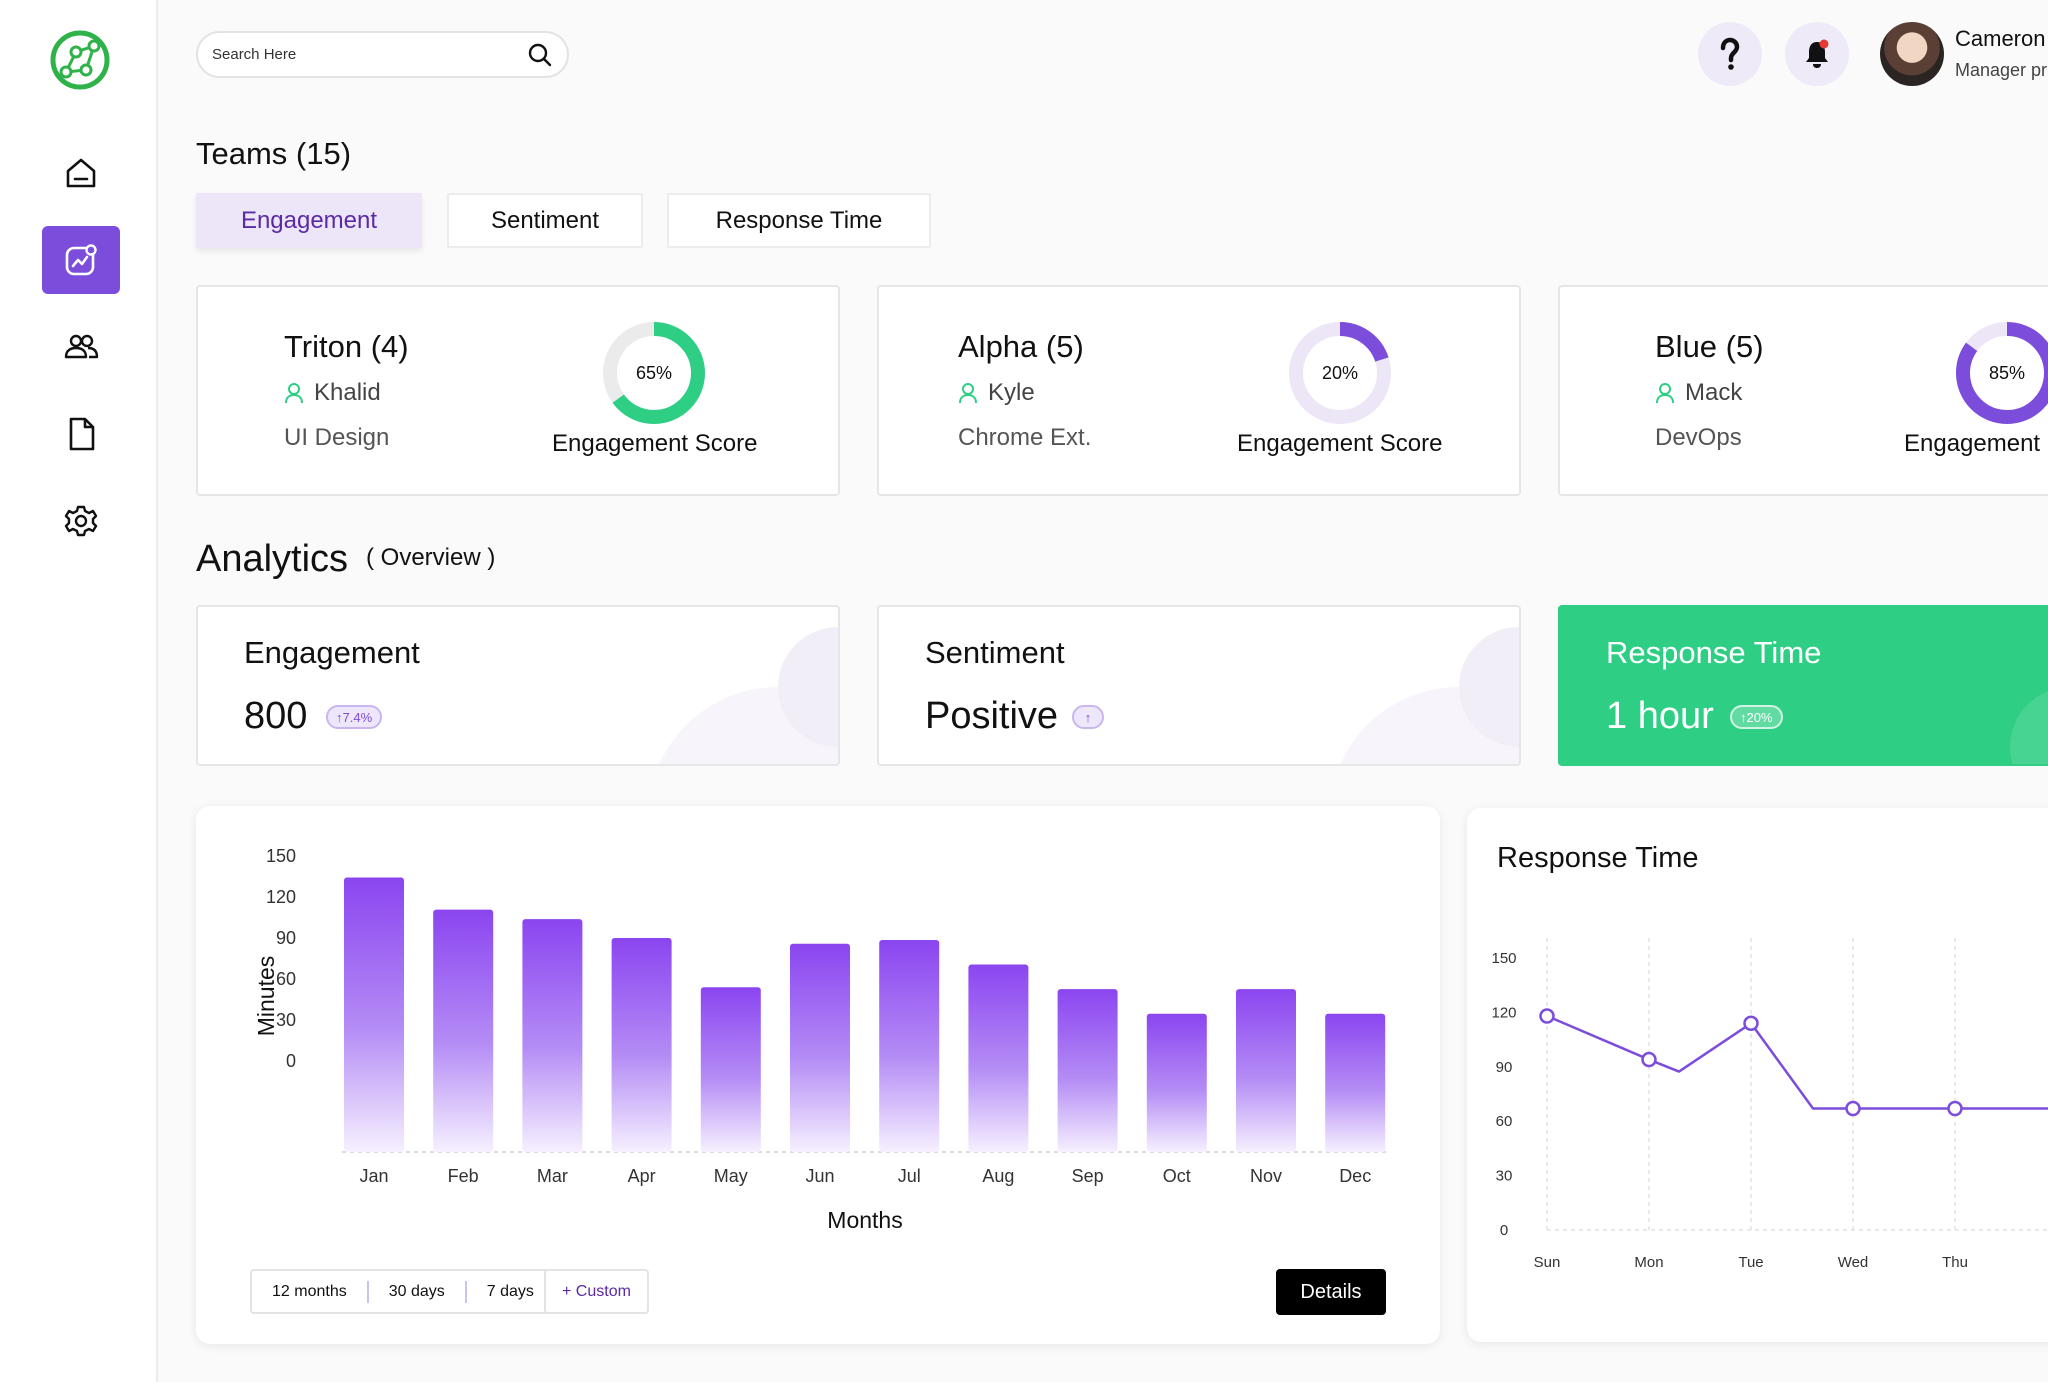  Describe the element at coordinates (266, 996) in the screenshot. I see `y-axis-label: Minutes` at that location.